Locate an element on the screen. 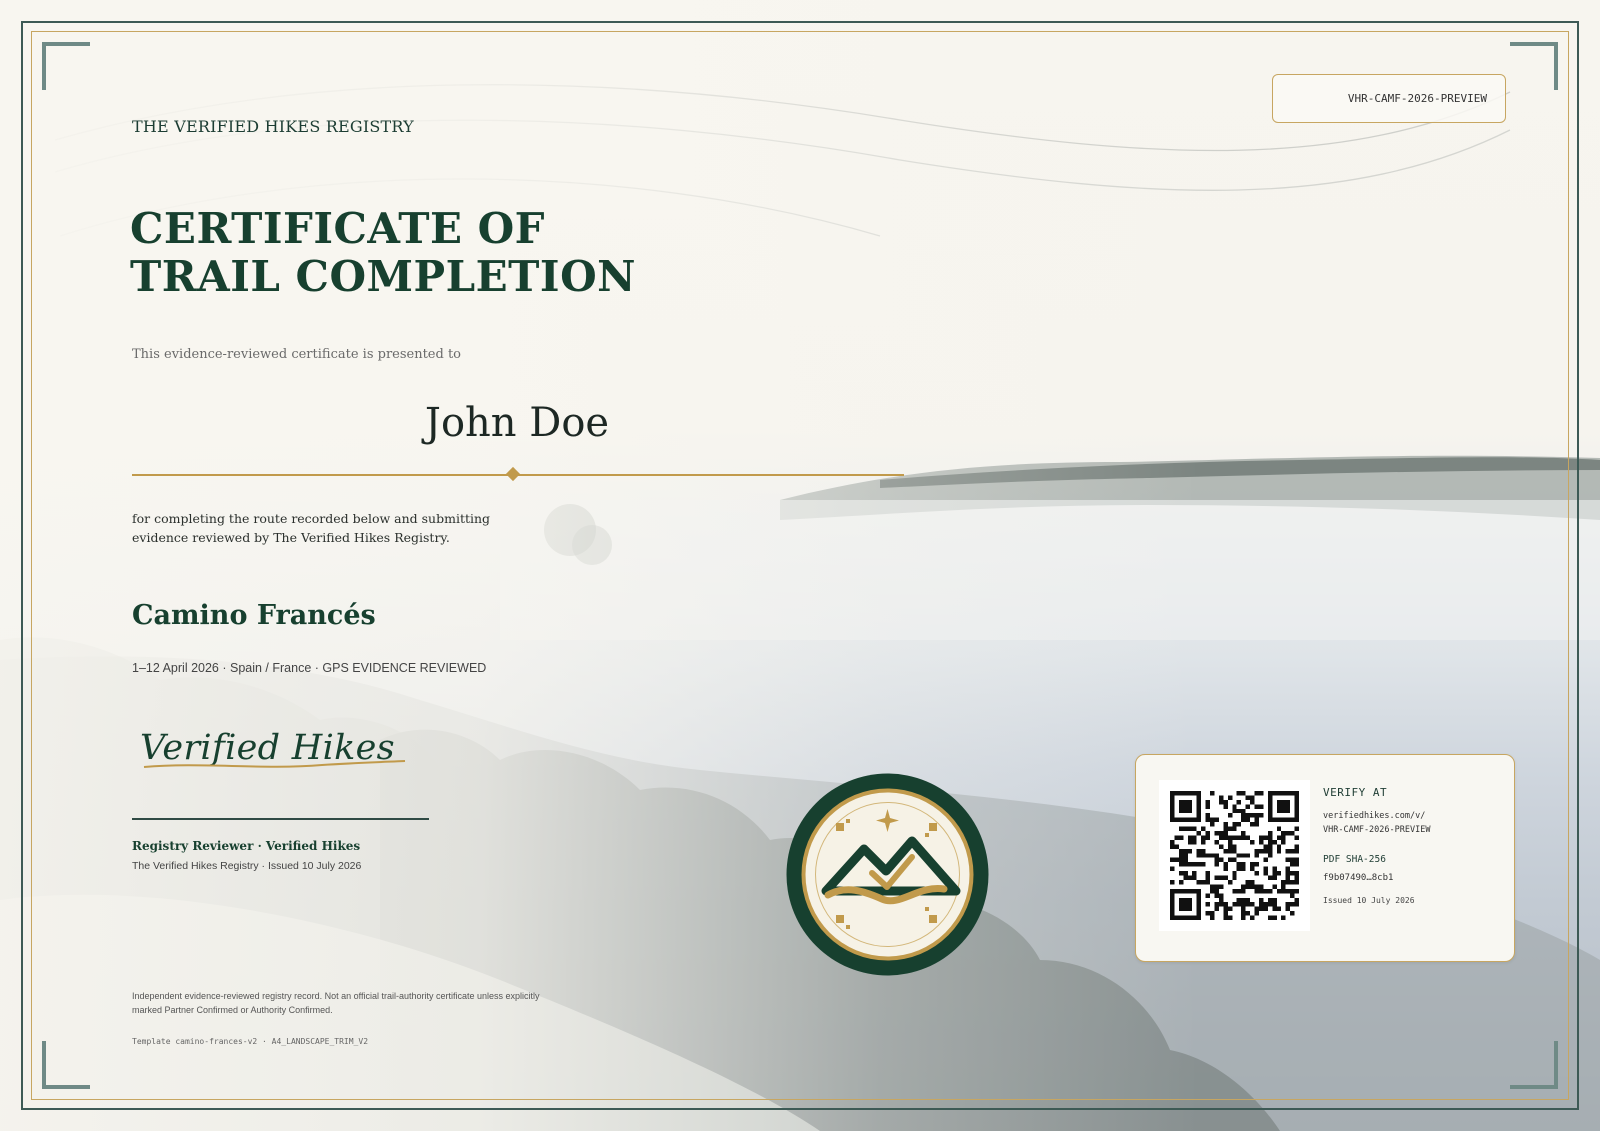 The image size is (1600, 1131). certificate-title: CERTIFICATE OF TRAIL COMPLETION is located at coordinates (383, 253).